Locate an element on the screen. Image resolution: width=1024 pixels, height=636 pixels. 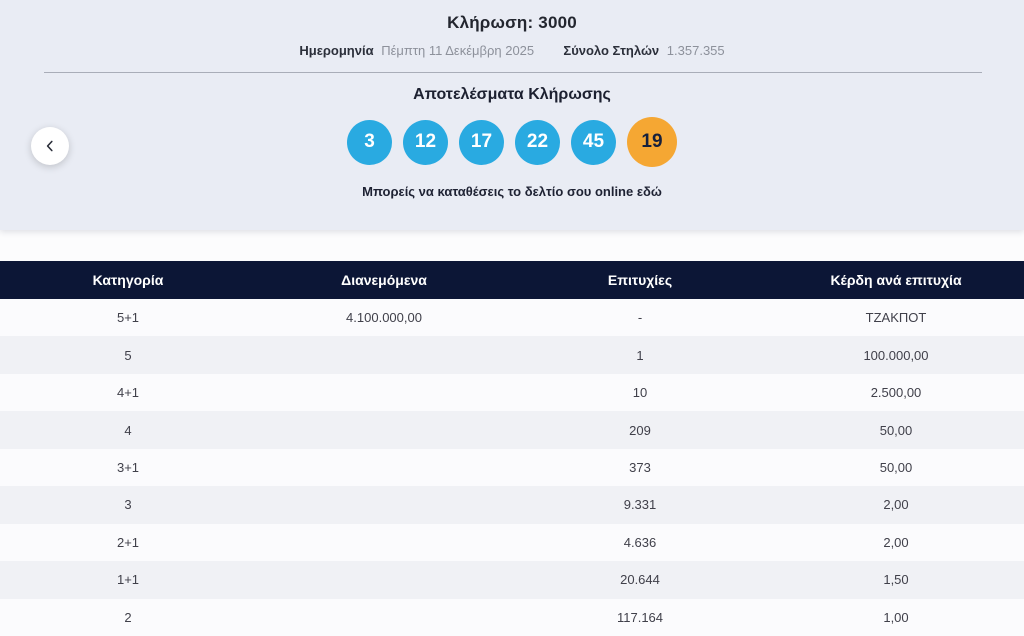
results-title: Αποτελέσματα Κλήρωσης is located at coordinates (512, 94).